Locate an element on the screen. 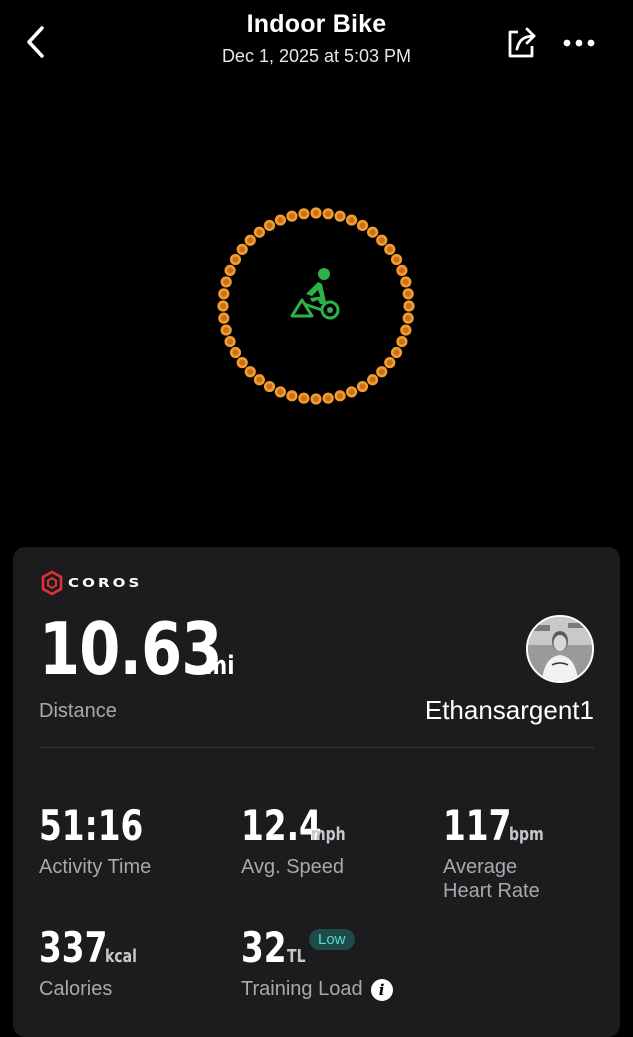 The width and height of the screenshot is (633, 1037). activity-time-value: 51:16 is located at coordinates (91, 825).